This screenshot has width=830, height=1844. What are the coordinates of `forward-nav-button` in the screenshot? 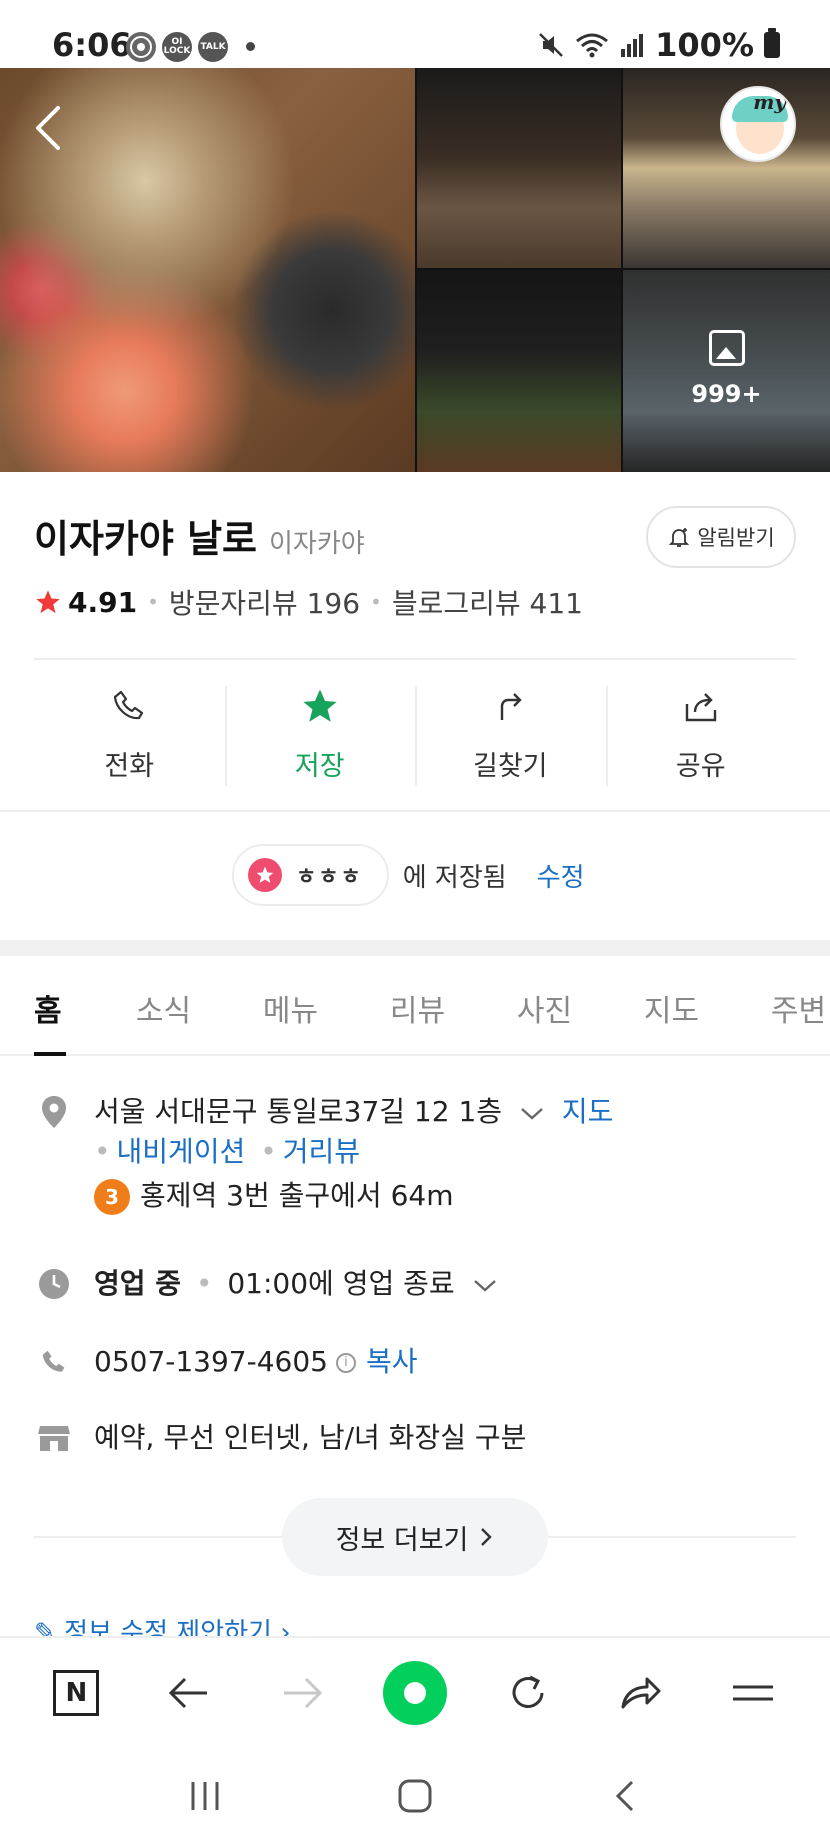 It's located at (302, 1693).